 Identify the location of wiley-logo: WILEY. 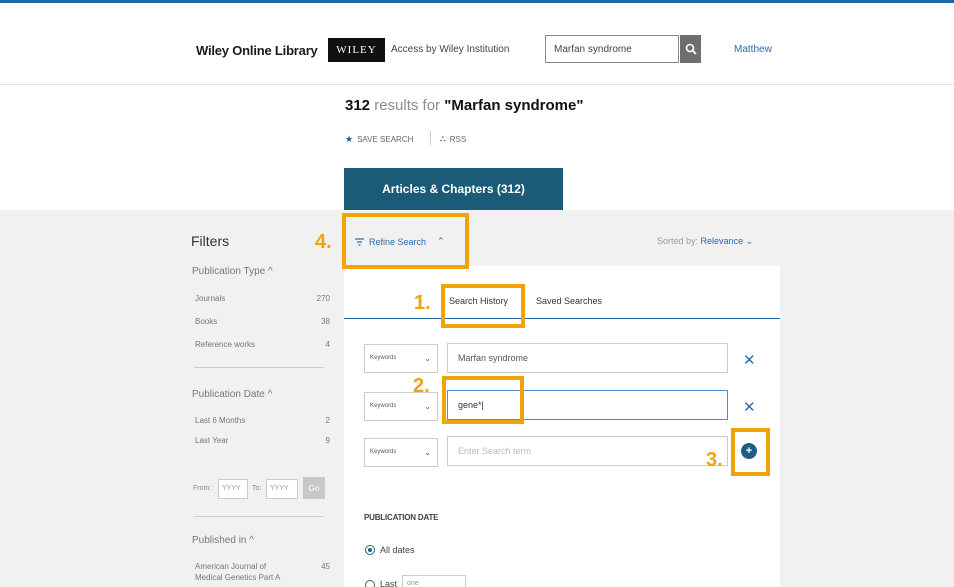
(356, 50).